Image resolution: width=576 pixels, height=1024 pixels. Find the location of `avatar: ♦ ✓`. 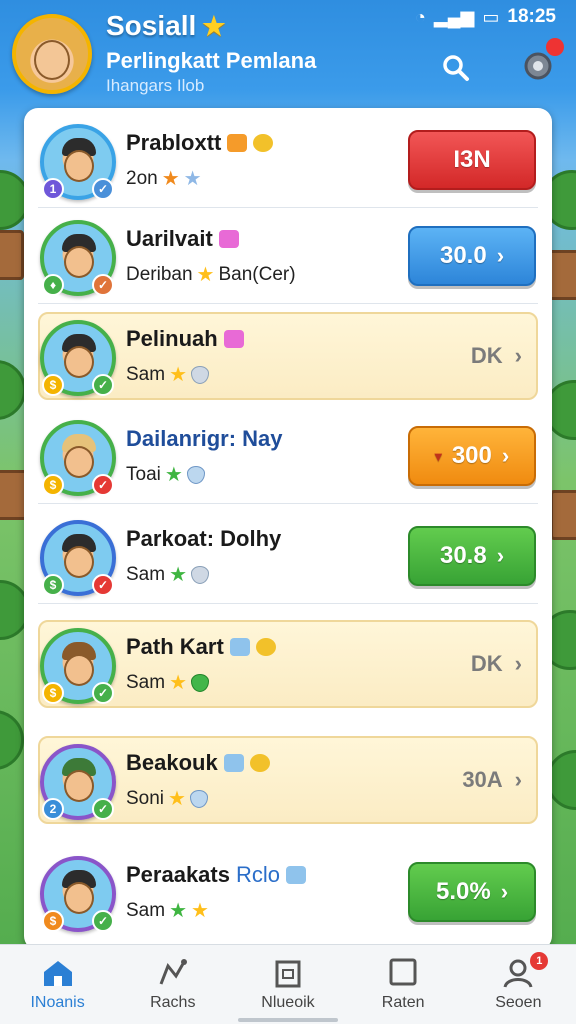

avatar: ♦ ✓ is located at coordinates (78, 258).